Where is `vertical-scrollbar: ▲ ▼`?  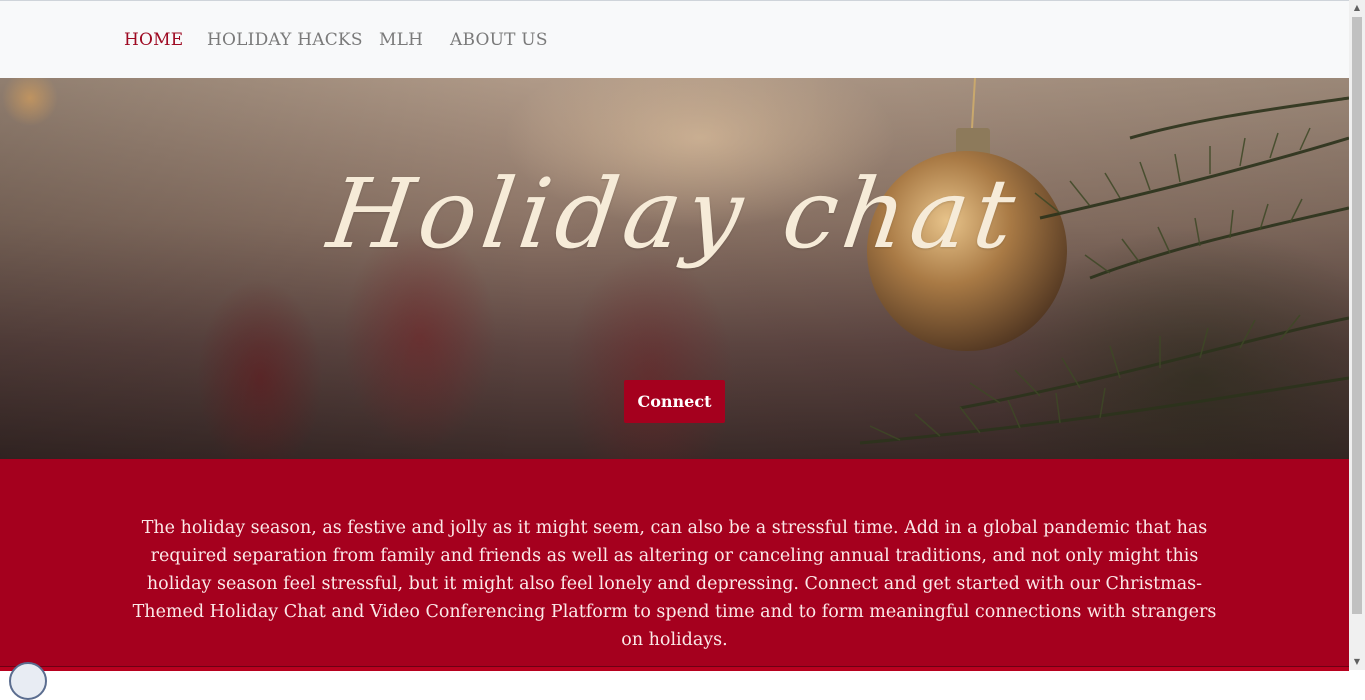
vertical-scrollbar: ▲ ▼ is located at coordinates (1357, 335).